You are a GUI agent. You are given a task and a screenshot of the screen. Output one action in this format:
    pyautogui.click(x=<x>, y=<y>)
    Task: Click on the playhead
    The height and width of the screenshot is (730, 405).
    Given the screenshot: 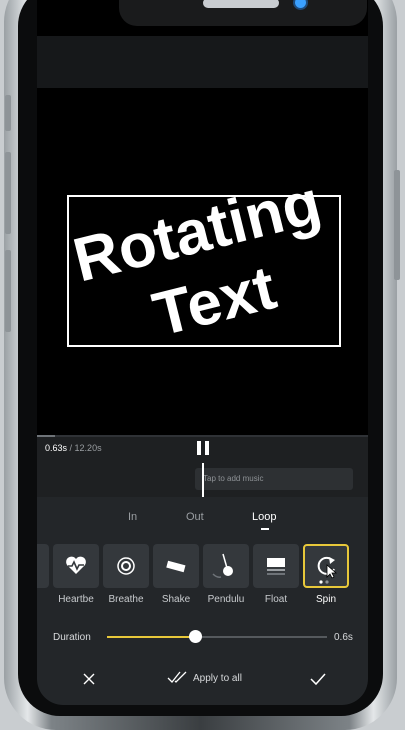 What is the action you would take?
    pyautogui.click(x=203, y=480)
    